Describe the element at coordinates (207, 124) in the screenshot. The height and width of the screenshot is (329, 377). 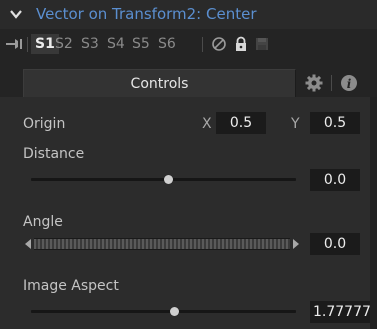
I see `origin-x-axis-label: X` at that location.